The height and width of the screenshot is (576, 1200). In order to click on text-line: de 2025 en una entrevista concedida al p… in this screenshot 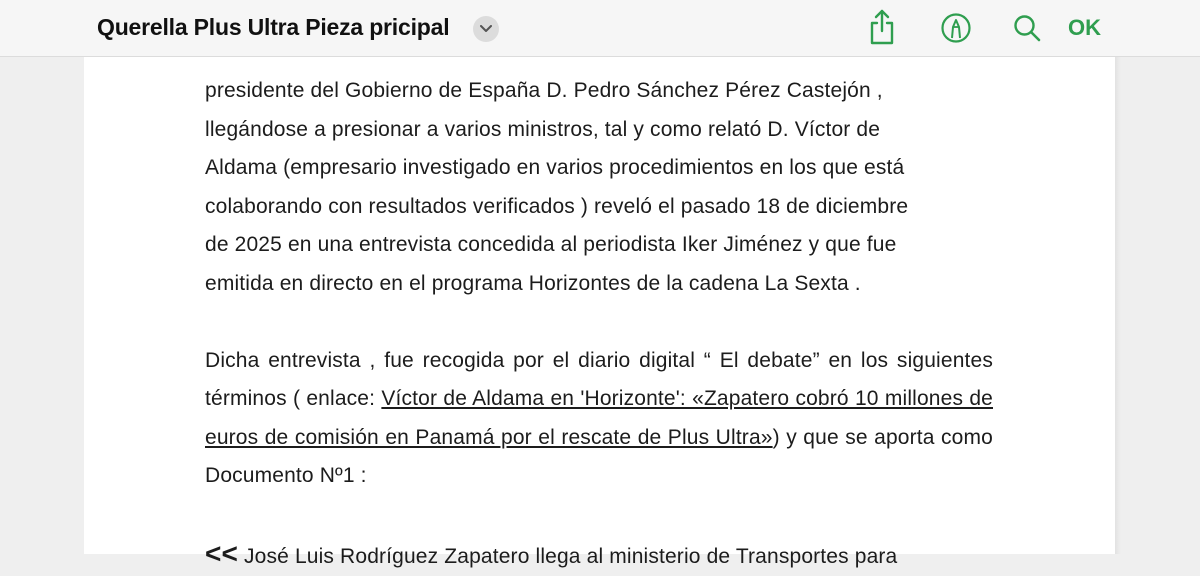, I will do `click(550, 244)`.